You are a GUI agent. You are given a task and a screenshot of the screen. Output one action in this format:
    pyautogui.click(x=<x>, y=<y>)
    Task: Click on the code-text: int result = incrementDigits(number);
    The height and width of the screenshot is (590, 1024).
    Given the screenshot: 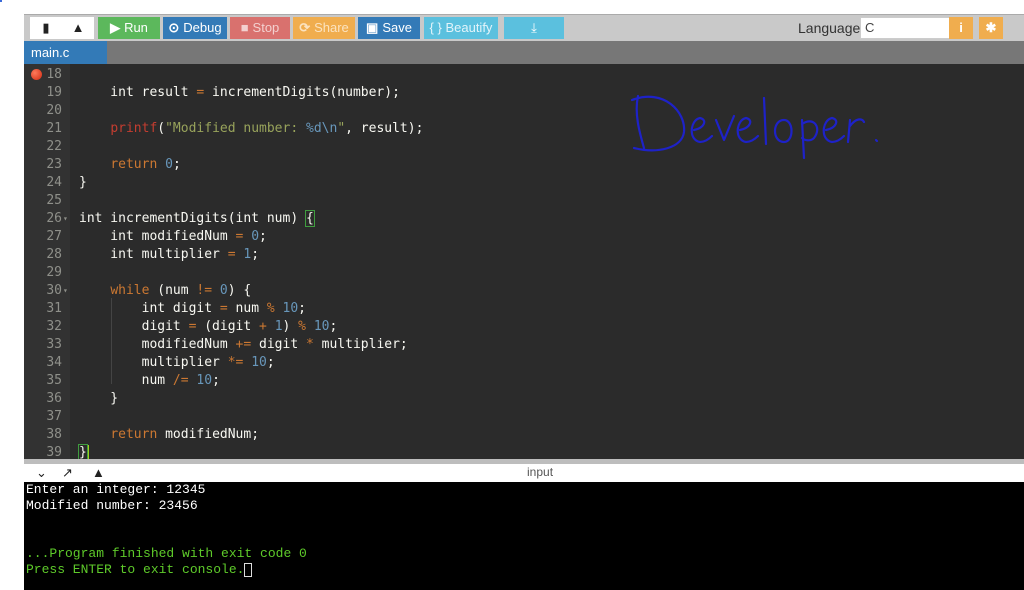 What is the action you would take?
    pyautogui.click(x=239, y=92)
    